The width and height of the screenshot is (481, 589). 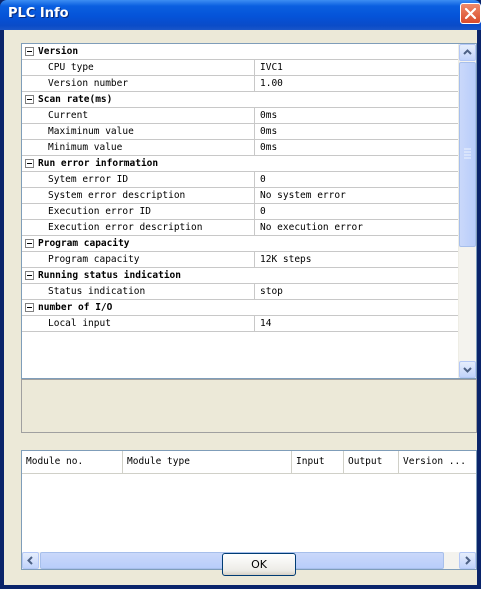 I want to click on property-value: 1.00, so click(x=357, y=83).